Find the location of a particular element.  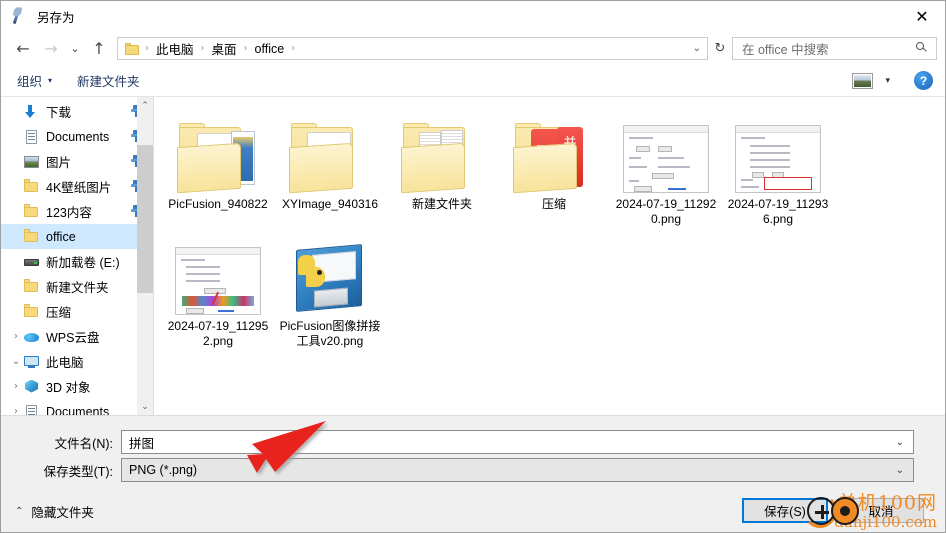

up-button: ↑ is located at coordinates (99, 49).